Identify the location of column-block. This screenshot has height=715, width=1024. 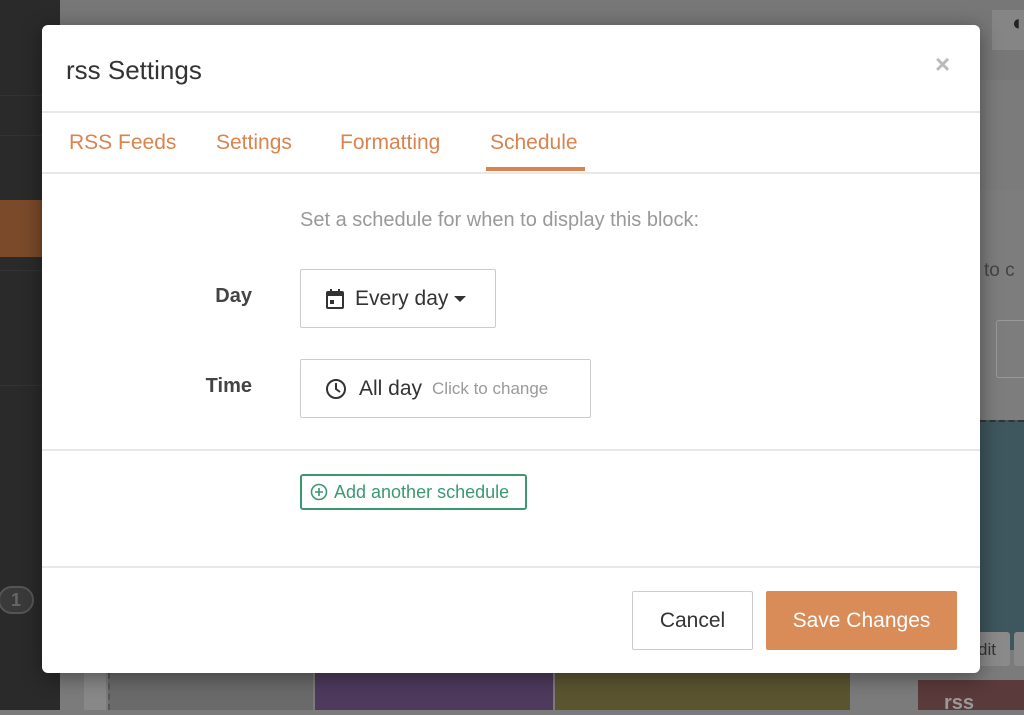
(95, 691).